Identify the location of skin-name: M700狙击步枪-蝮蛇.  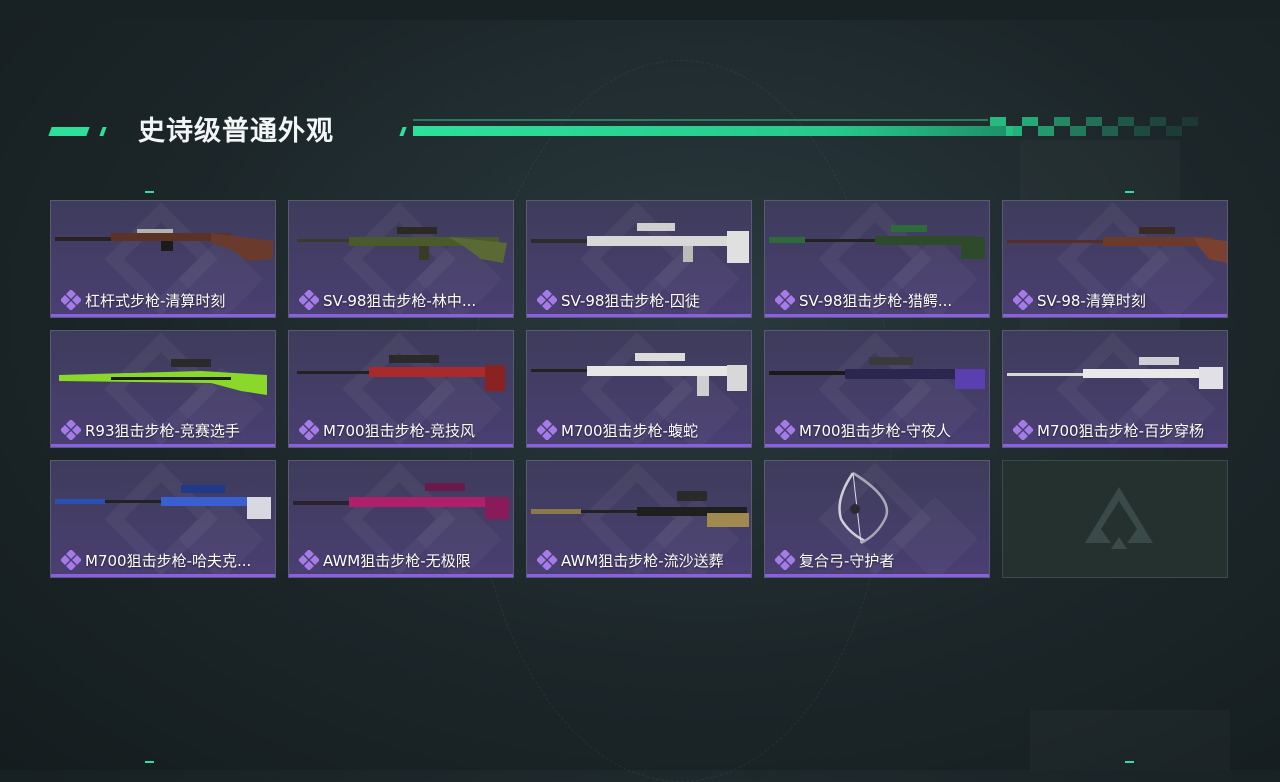
(629, 431).